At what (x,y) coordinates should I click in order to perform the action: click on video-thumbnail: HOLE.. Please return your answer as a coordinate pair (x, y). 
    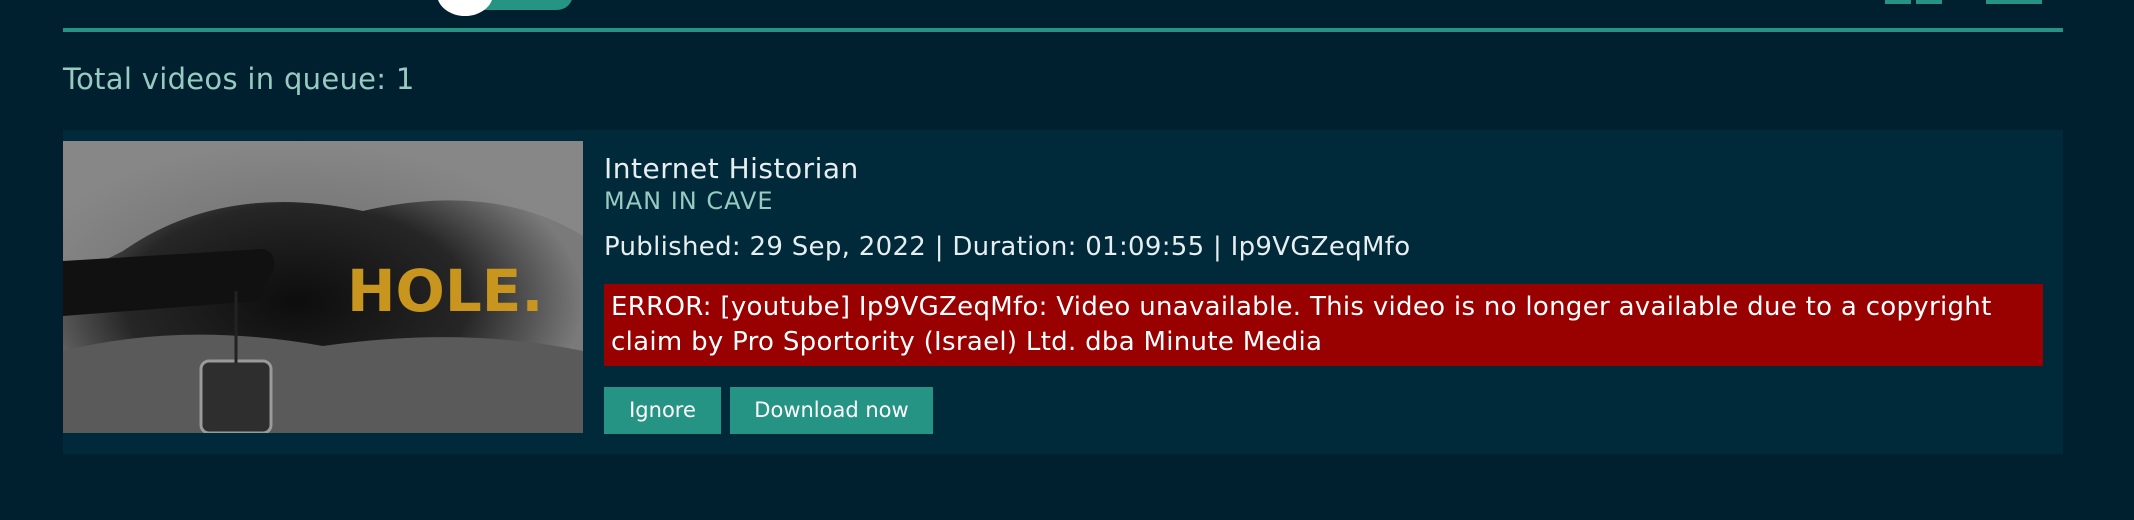
    Looking at the image, I should click on (323, 287).